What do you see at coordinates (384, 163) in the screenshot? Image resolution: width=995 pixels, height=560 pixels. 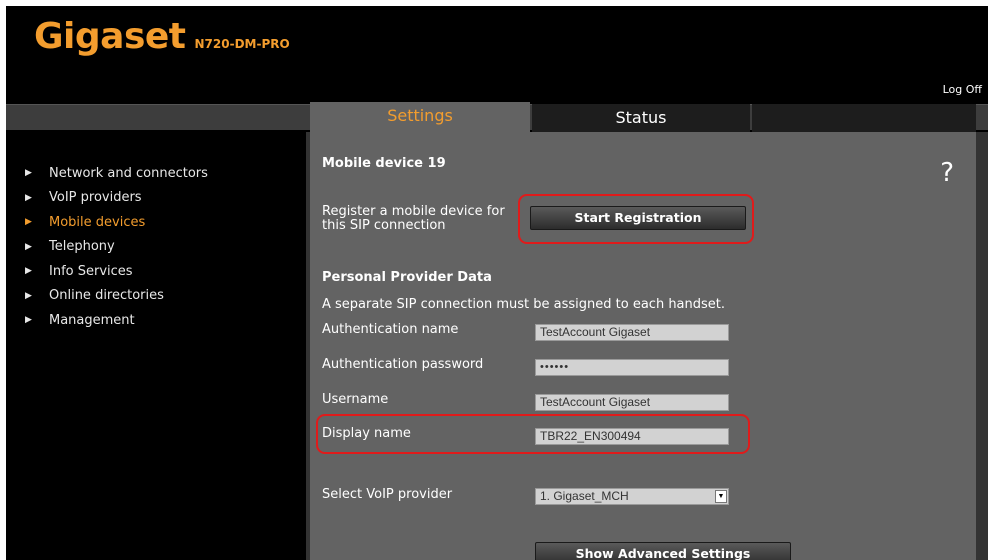 I see `page-title: Mobile device 19` at bounding box center [384, 163].